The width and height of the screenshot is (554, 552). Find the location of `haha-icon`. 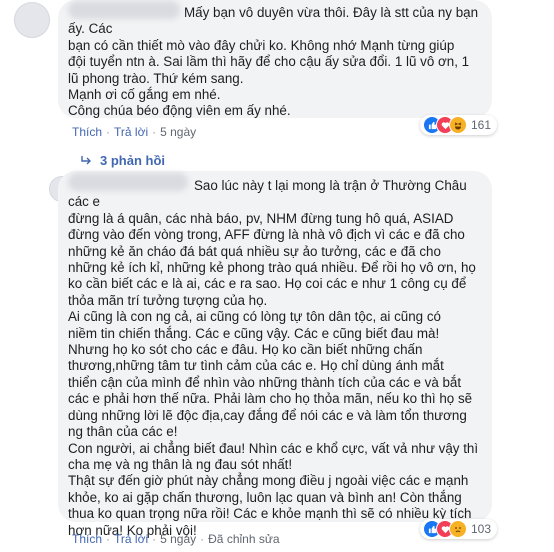

haha-icon is located at coordinates (458, 125).